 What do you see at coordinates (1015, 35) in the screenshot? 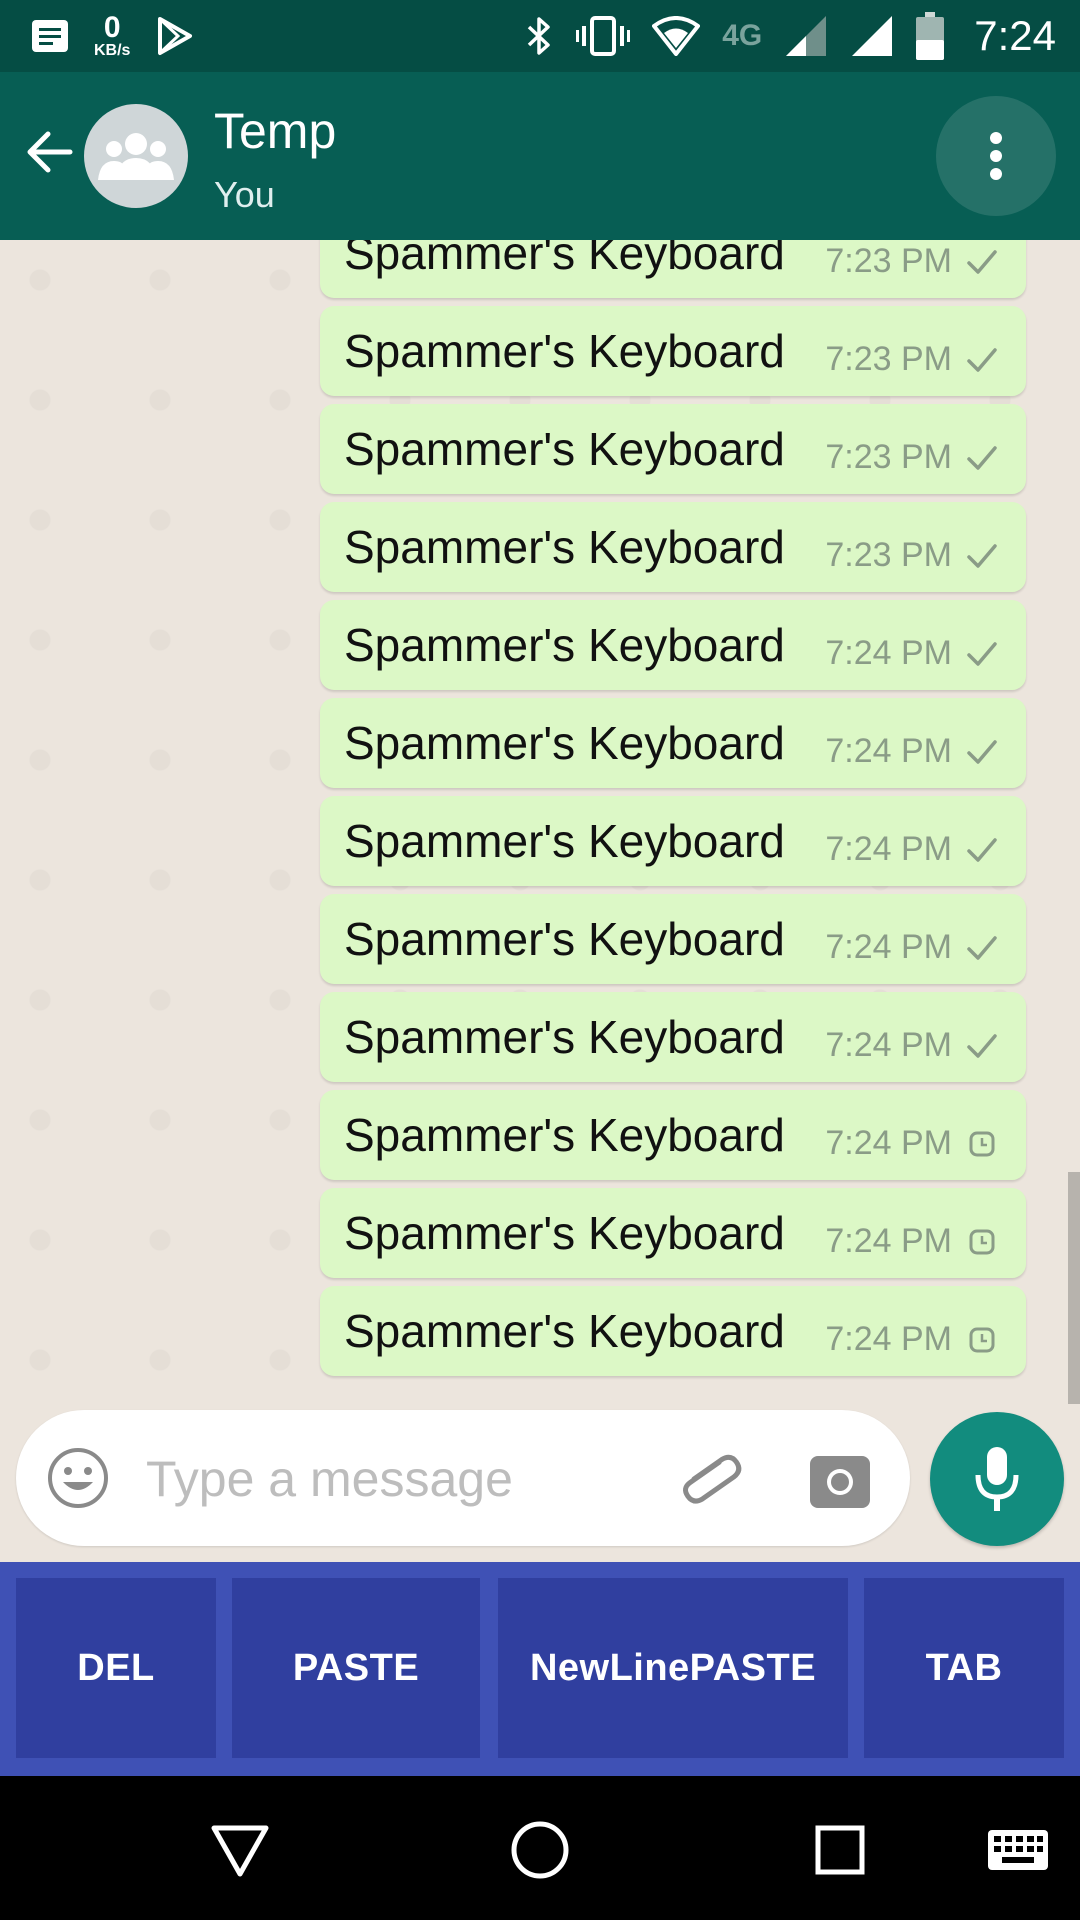
I see `clock: 7:24` at bounding box center [1015, 35].